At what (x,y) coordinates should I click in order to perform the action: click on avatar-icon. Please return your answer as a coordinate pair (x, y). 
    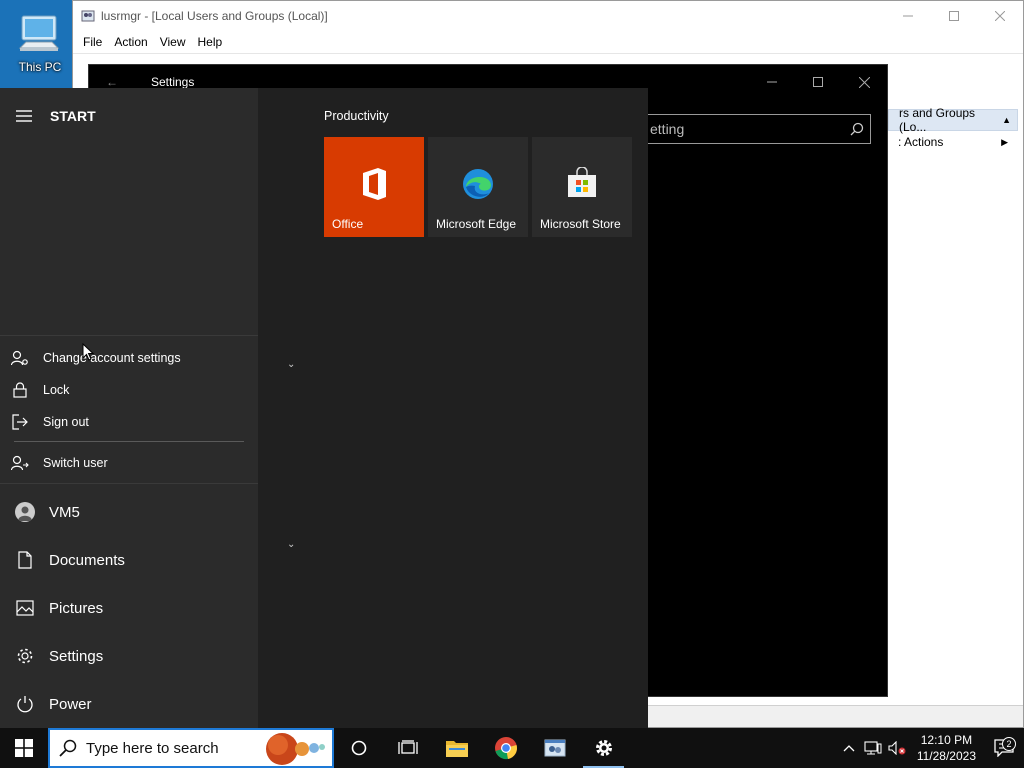
    Looking at the image, I should click on (24, 512).